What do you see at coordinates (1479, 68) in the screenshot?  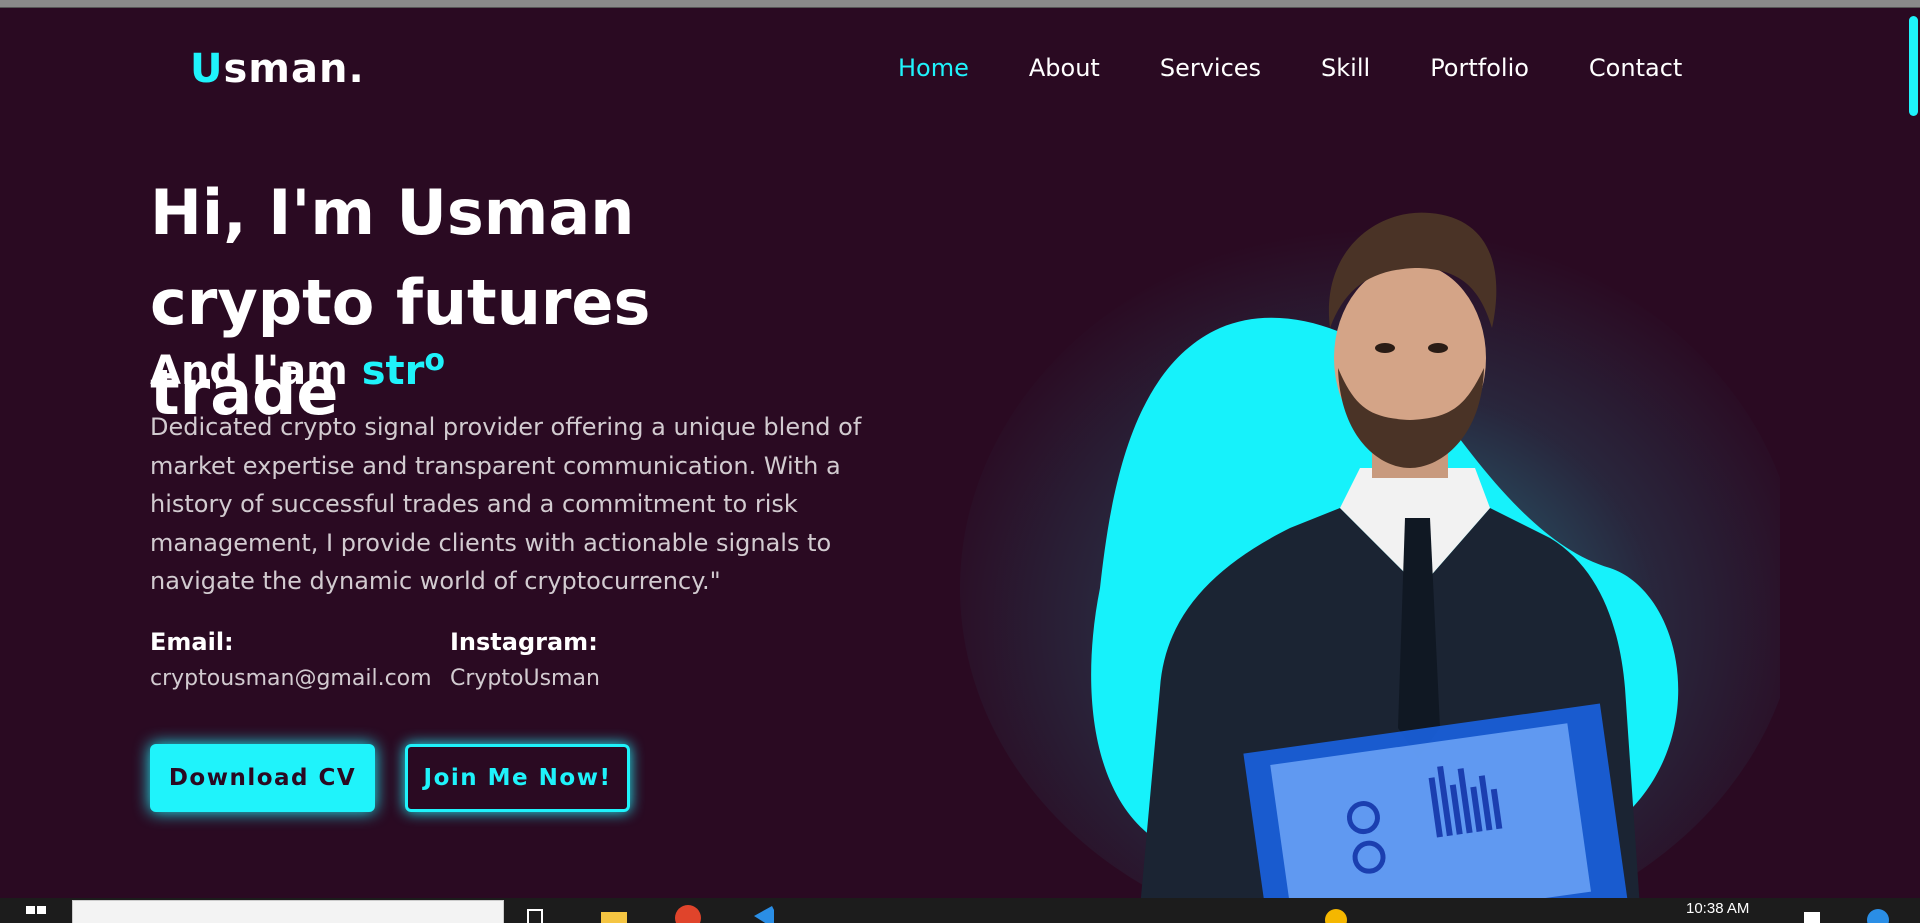 I see `nav-portfolio: Portfolio` at bounding box center [1479, 68].